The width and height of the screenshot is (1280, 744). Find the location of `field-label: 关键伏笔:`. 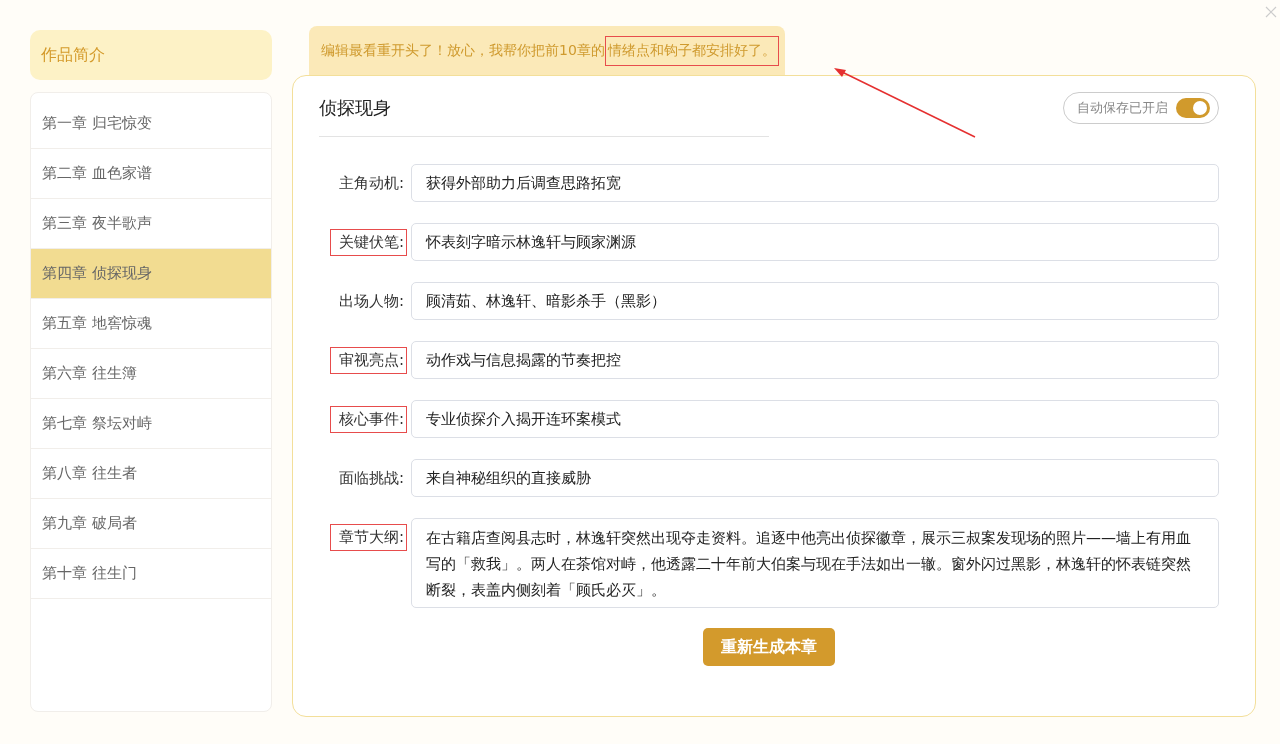

field-label: 关键伏笔: is located at coordinates (368, 242).